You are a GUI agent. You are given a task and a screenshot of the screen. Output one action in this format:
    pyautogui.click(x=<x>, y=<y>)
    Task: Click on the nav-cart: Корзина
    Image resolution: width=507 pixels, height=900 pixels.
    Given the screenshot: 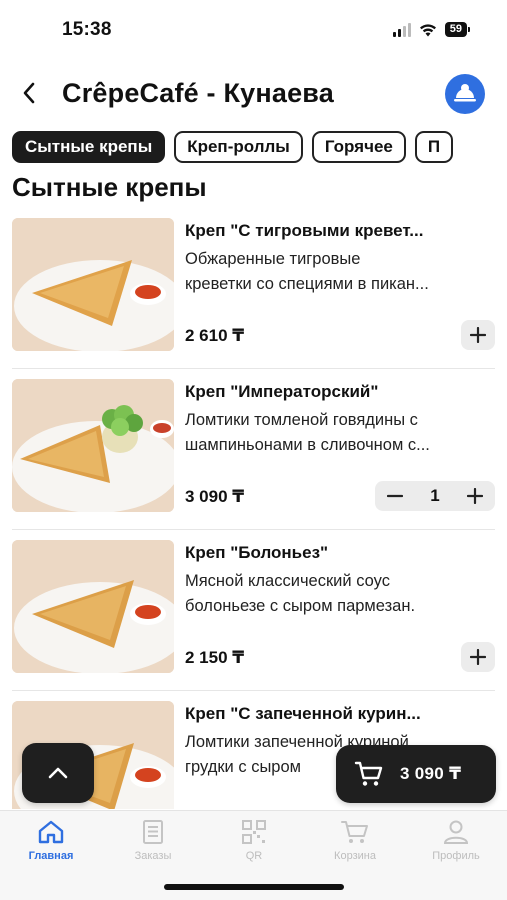 What is the action you would take?
    pyautogui.click(x=355, y=840)
    